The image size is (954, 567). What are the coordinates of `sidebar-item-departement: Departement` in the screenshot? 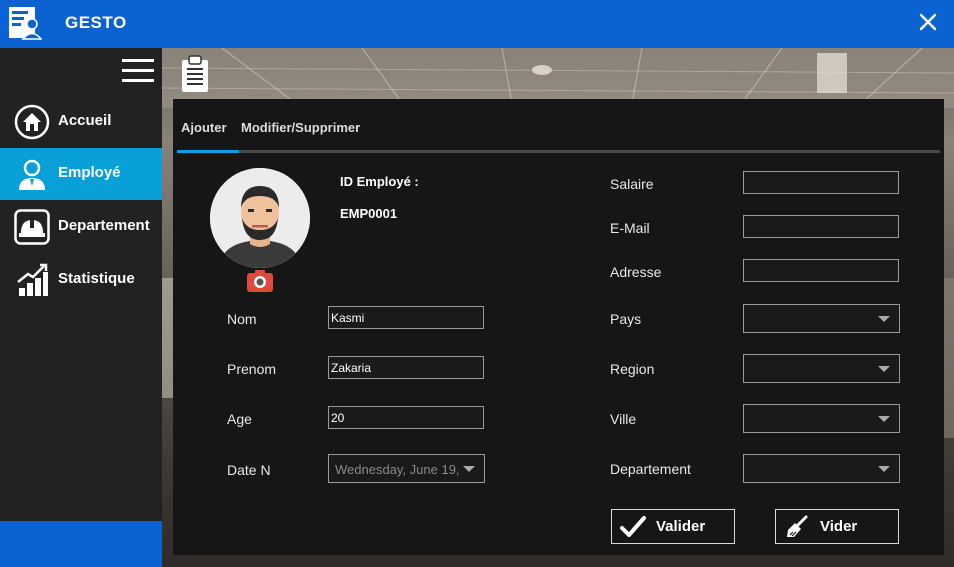 It's located at (81, 227).